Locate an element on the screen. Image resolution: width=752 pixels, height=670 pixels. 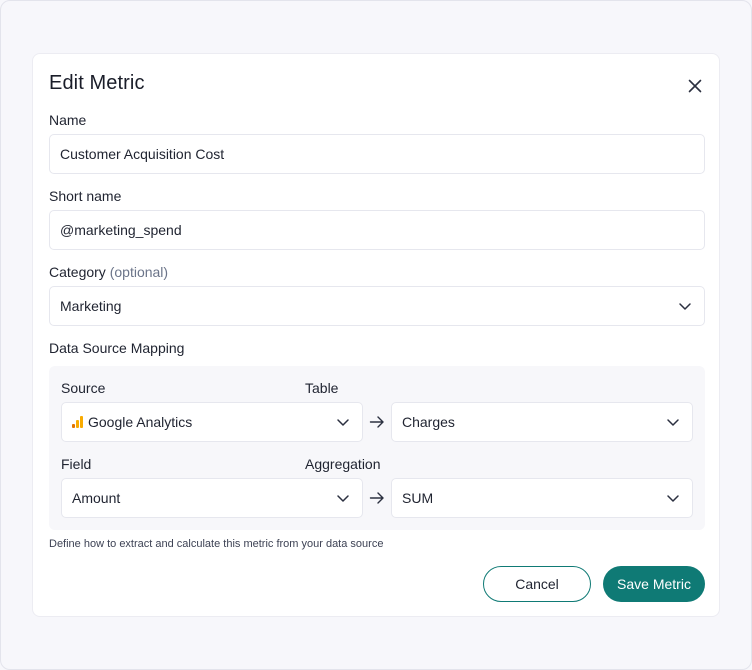
name-label: Name is located at coordinates (68, 120).